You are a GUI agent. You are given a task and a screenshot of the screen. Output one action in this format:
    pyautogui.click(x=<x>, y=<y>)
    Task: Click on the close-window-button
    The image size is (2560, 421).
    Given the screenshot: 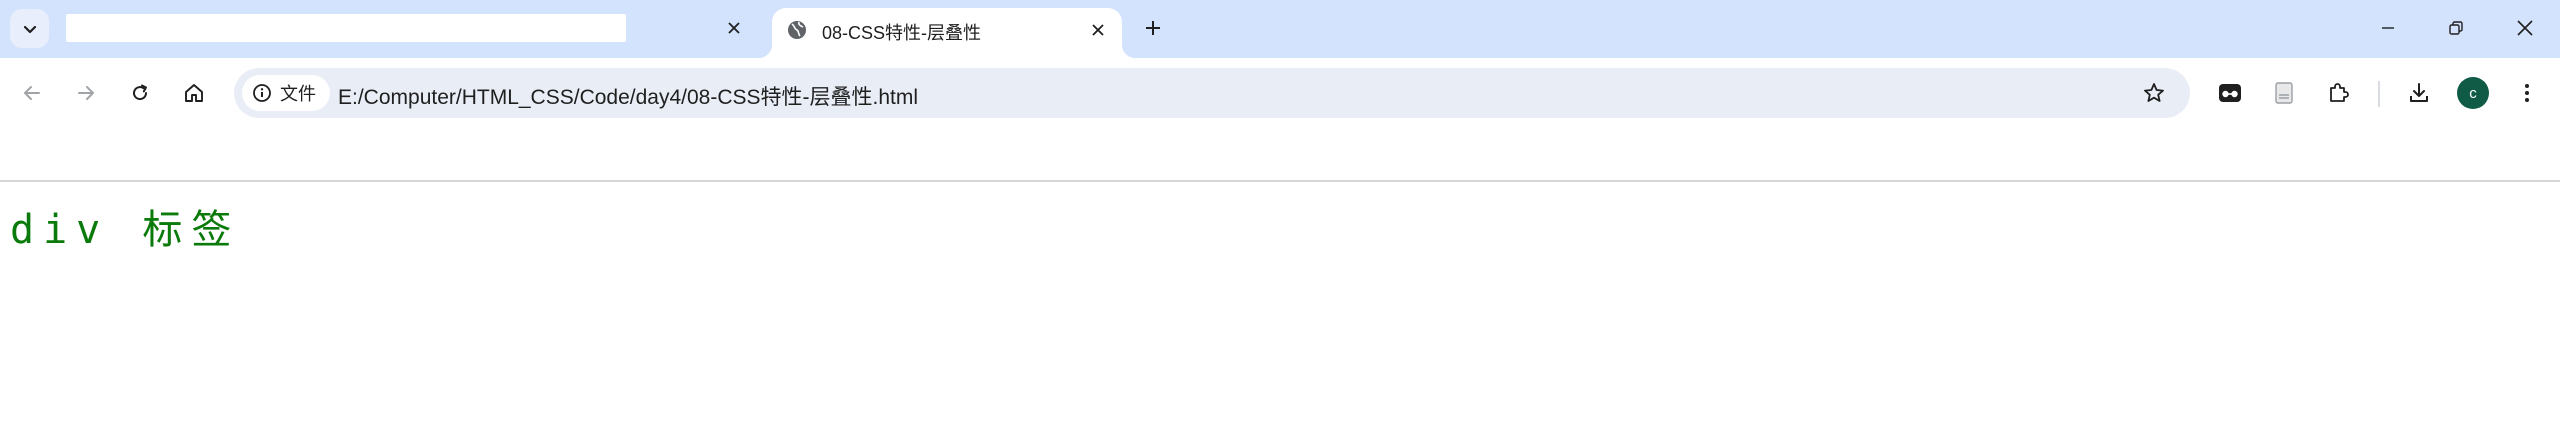 What is the action you would take?
    pyautogui.click(x=2525, y=28)
    